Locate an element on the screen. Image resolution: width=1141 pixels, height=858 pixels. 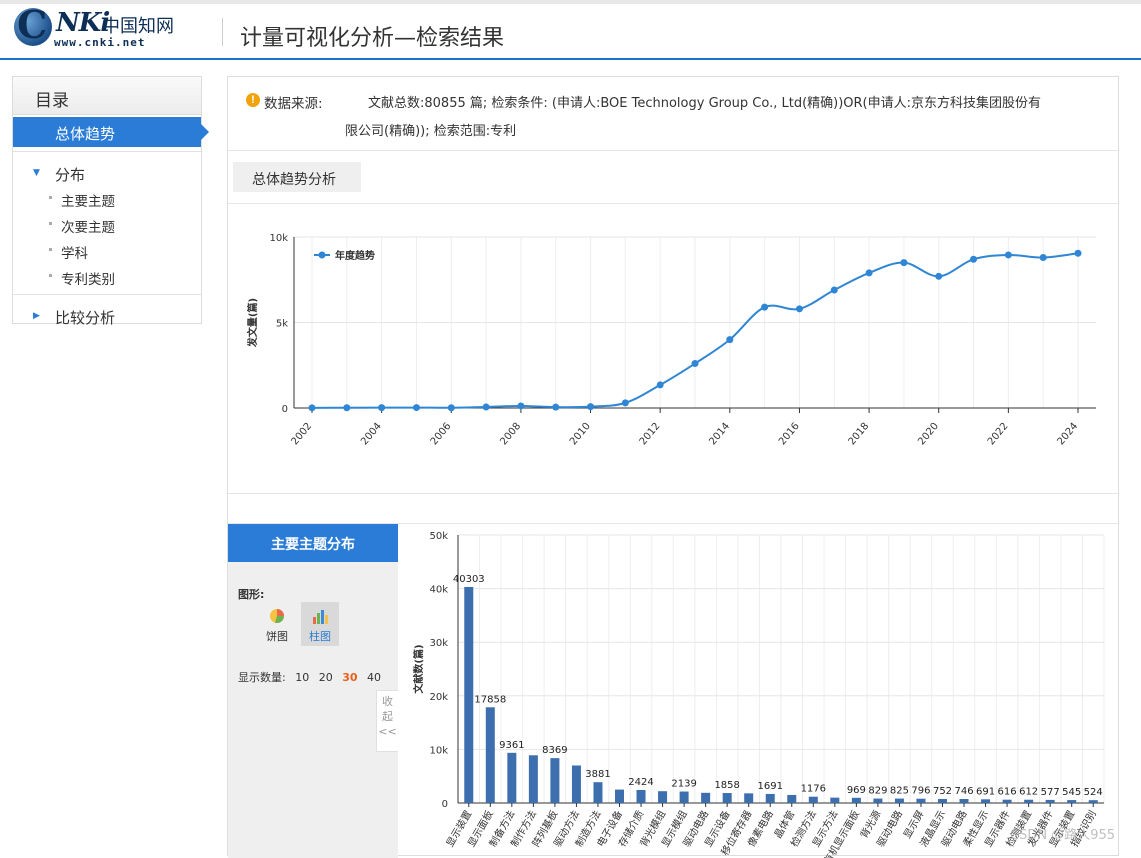
sidebar-item-main-topic: 主要主题 is located at coordinates (107, 199).